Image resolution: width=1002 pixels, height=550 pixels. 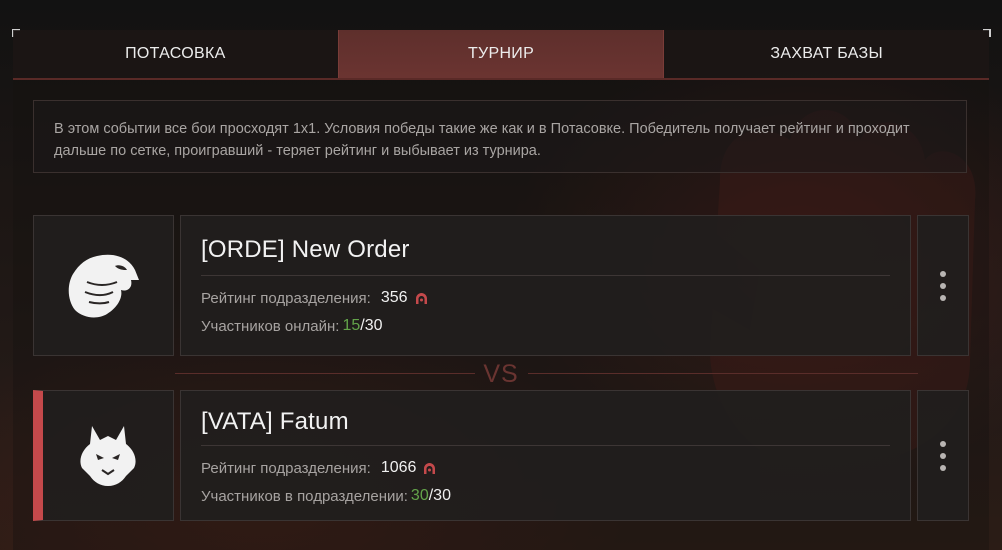 I want to click on mode-tabs: ПОТАСОВКА ТУРНИР ЗАХВАТ БАЗЫ, so click(x=501, y=55).